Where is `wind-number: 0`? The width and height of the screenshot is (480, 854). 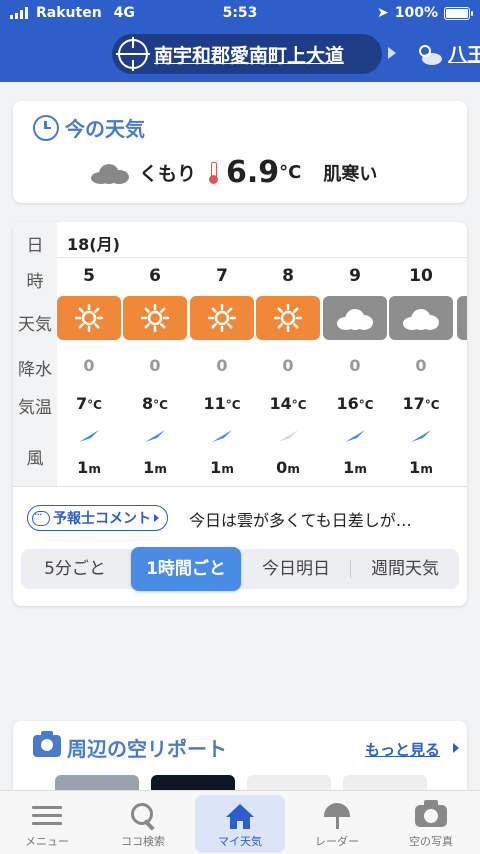 wind-number: 0 is located at coordinates (282, 467).